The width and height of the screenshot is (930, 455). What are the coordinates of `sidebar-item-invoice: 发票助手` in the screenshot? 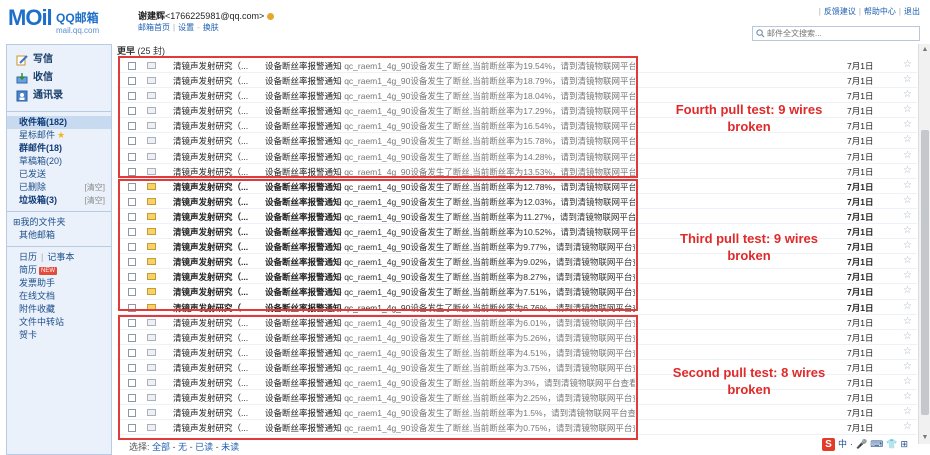 It's located at (59, 283).